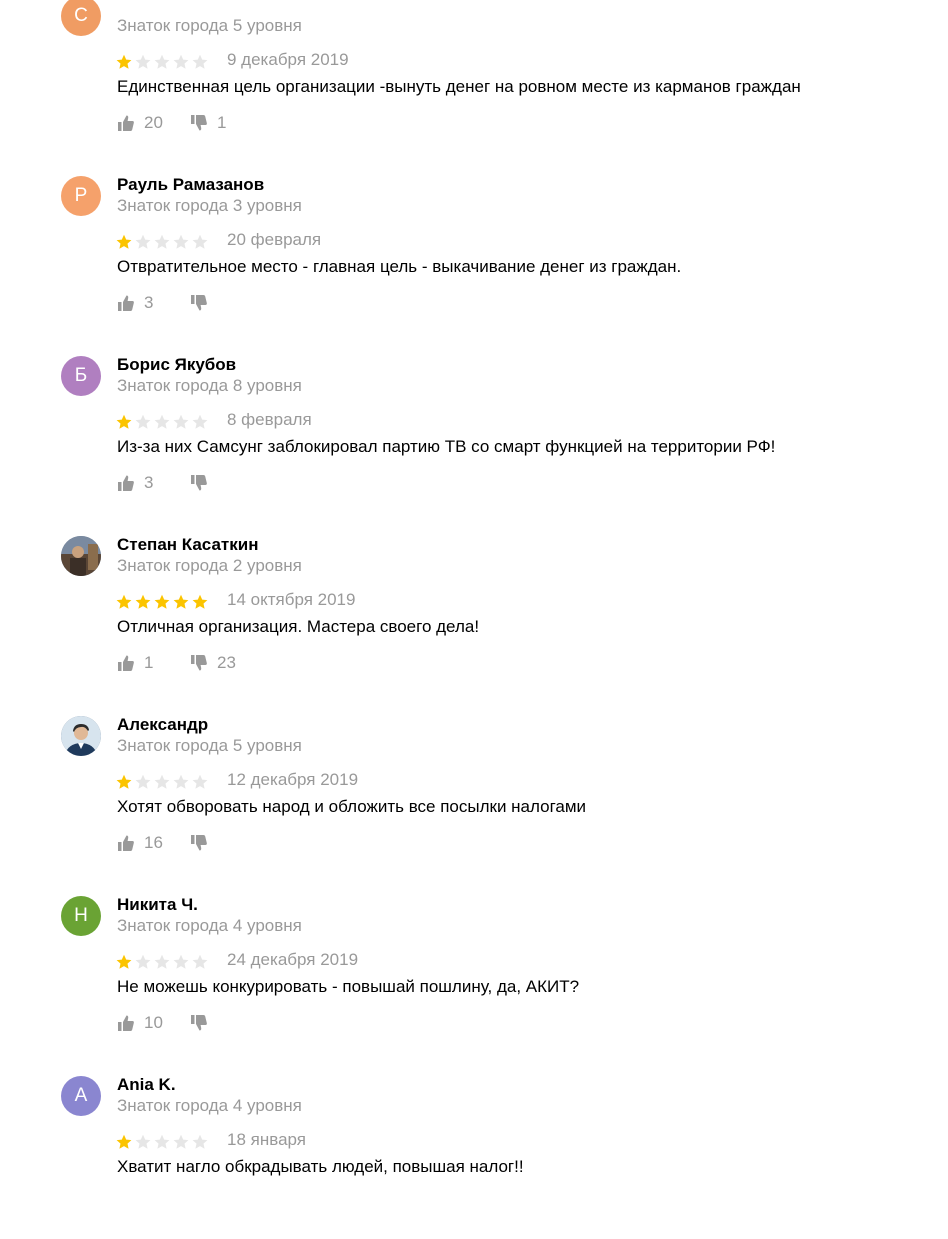  Describe the element at coordinates (209, 565) in the screenshot. I see `author-level: Знаток города 2 уровня` at that location.